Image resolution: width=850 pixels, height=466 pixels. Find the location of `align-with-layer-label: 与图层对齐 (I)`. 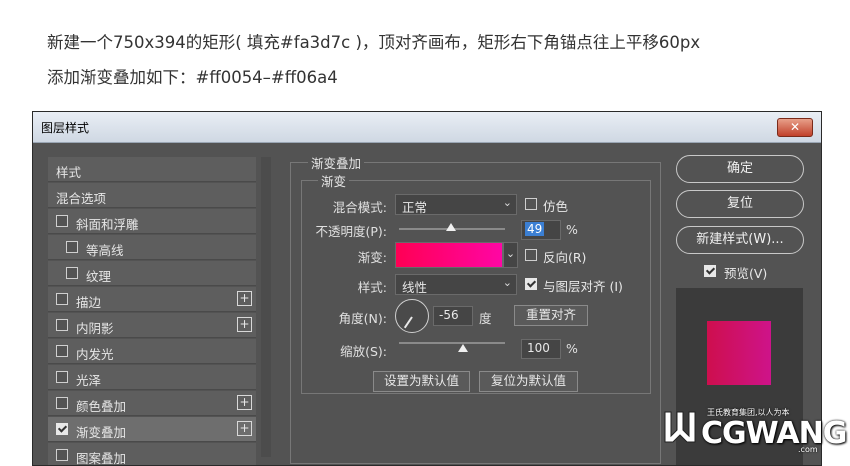

align-with-layer-label: 与图层对齐 (I) is located at coordinates (583, 286).